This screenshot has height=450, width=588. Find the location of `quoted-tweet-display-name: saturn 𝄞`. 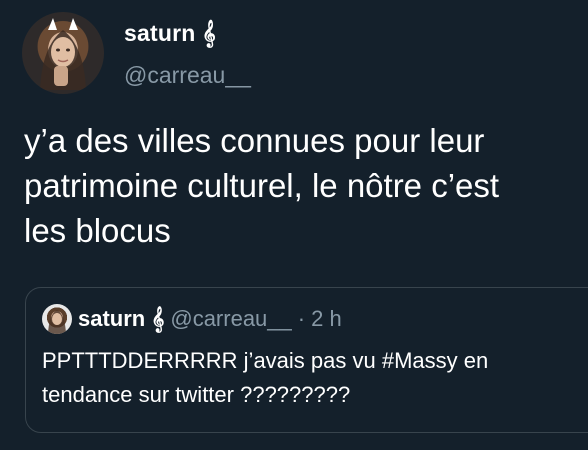

quoted-tweet-display-name: saturn 𝄞 is located at coordinates (121, 319).